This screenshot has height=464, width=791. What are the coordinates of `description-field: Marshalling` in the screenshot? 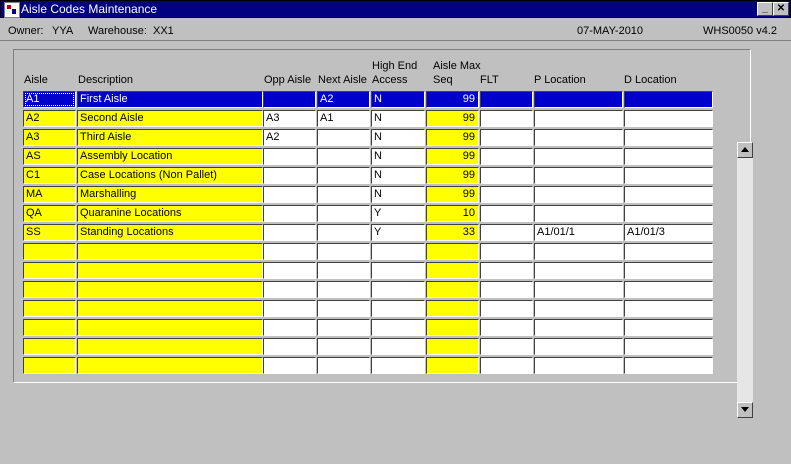 It's located at (170, 194).